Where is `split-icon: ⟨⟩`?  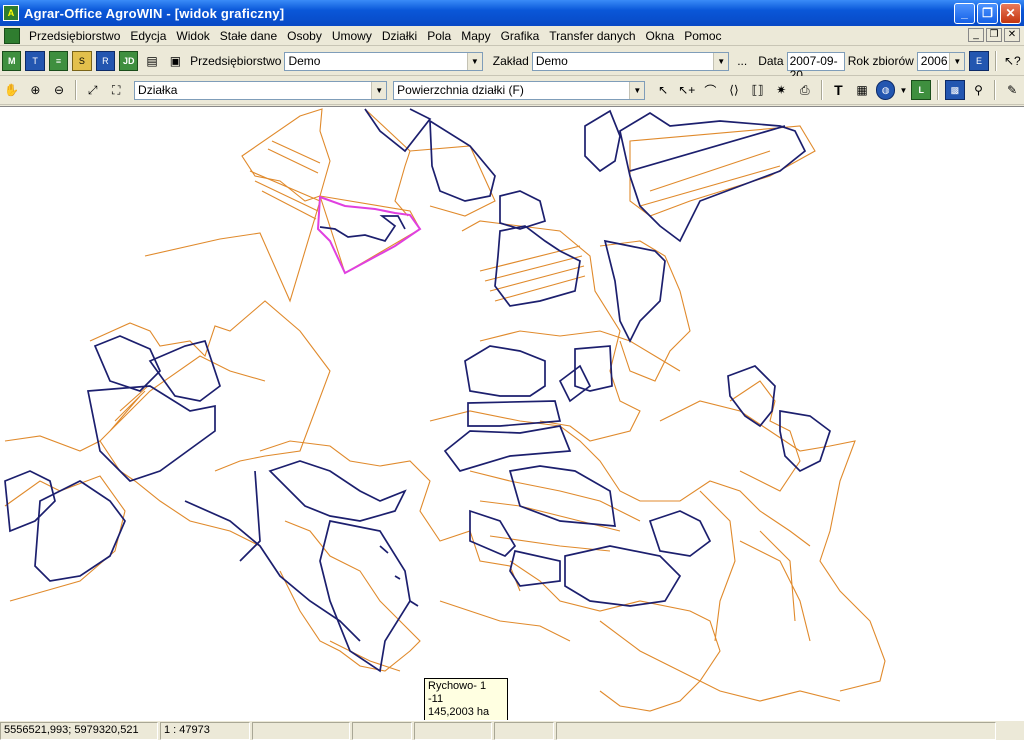
split-icon: ⟨⟩ is located at coordinates (734, 90).